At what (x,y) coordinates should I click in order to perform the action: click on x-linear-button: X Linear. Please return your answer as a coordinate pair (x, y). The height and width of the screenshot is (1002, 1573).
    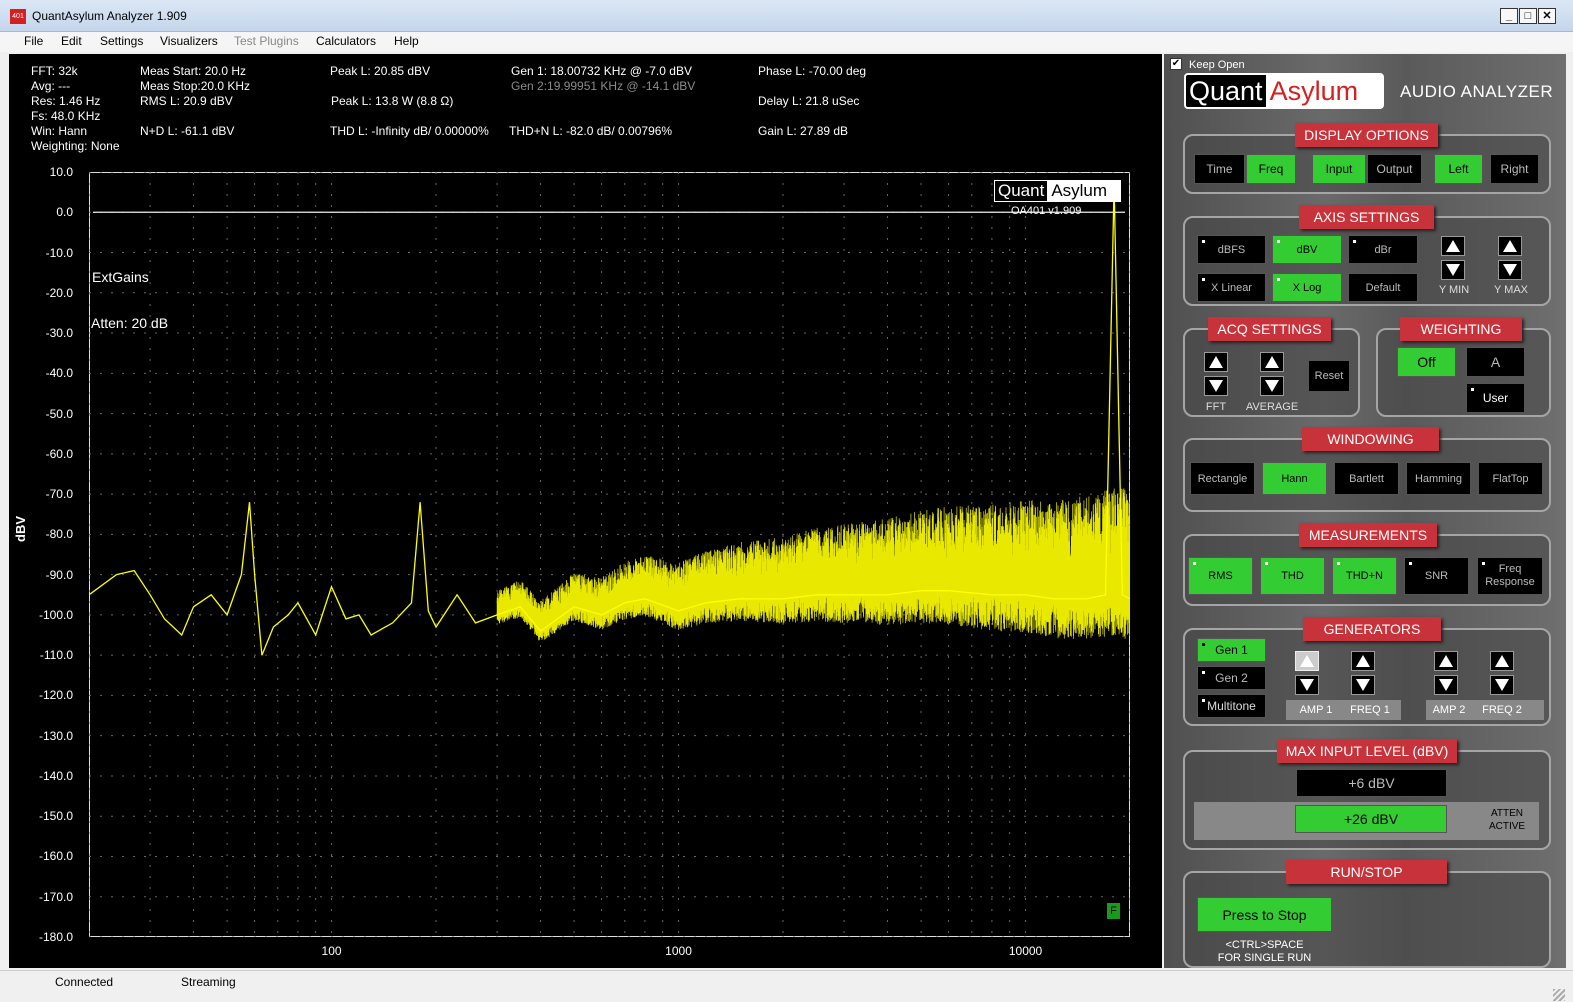
    Looking at the image, I should click on (1231, 287).